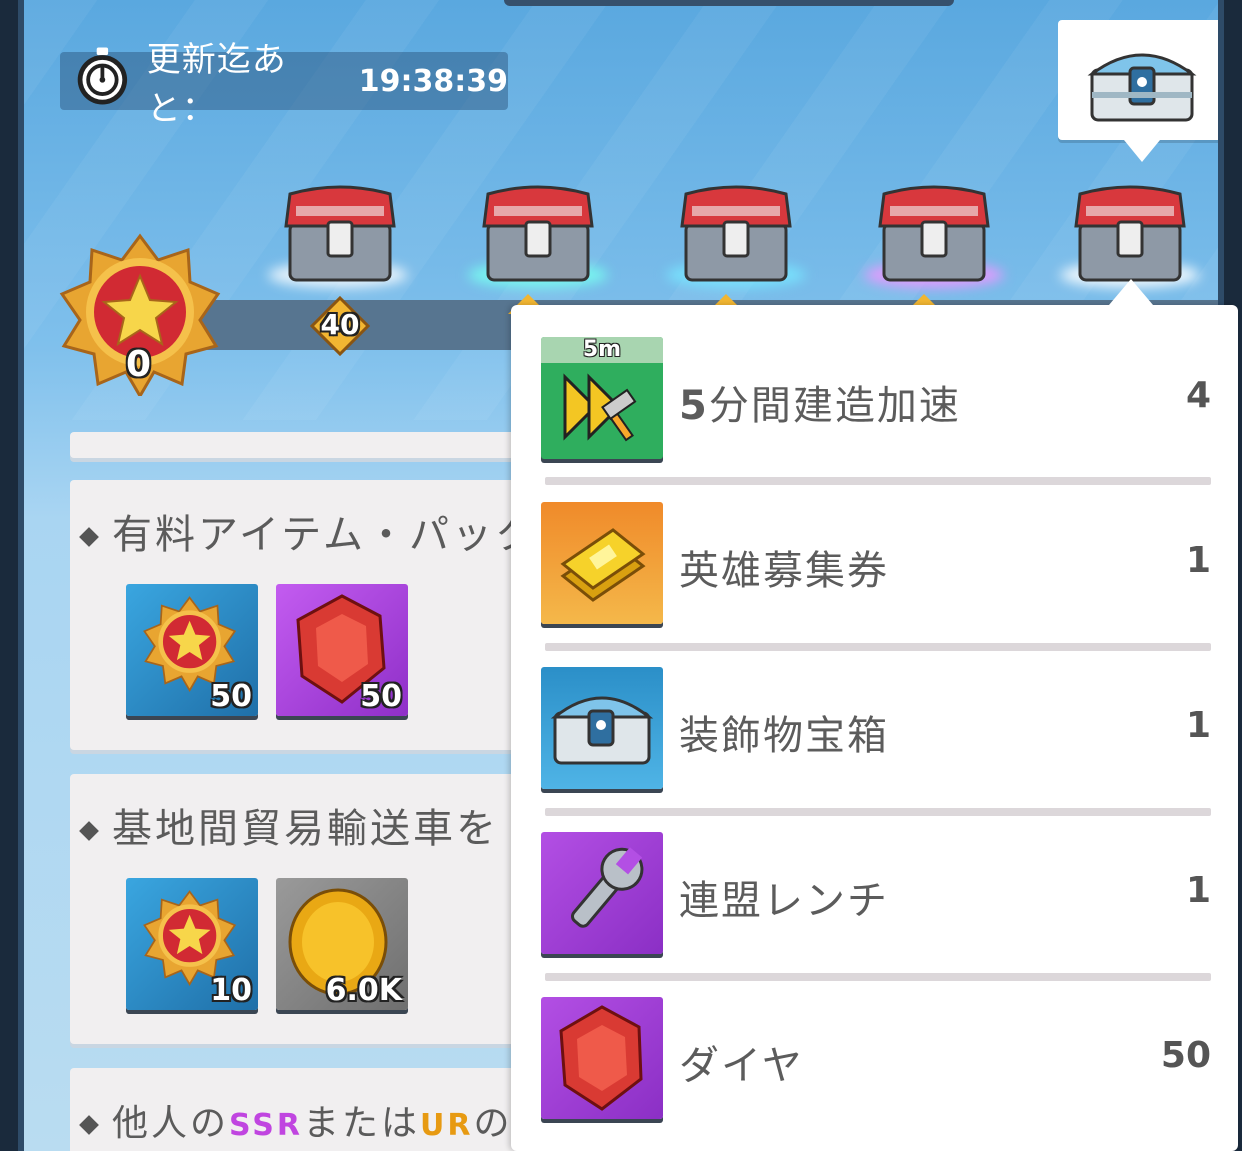 The width and height of the screenshot is (1242, 1151). I want to click on reward-count: 10, so click(231, 990).